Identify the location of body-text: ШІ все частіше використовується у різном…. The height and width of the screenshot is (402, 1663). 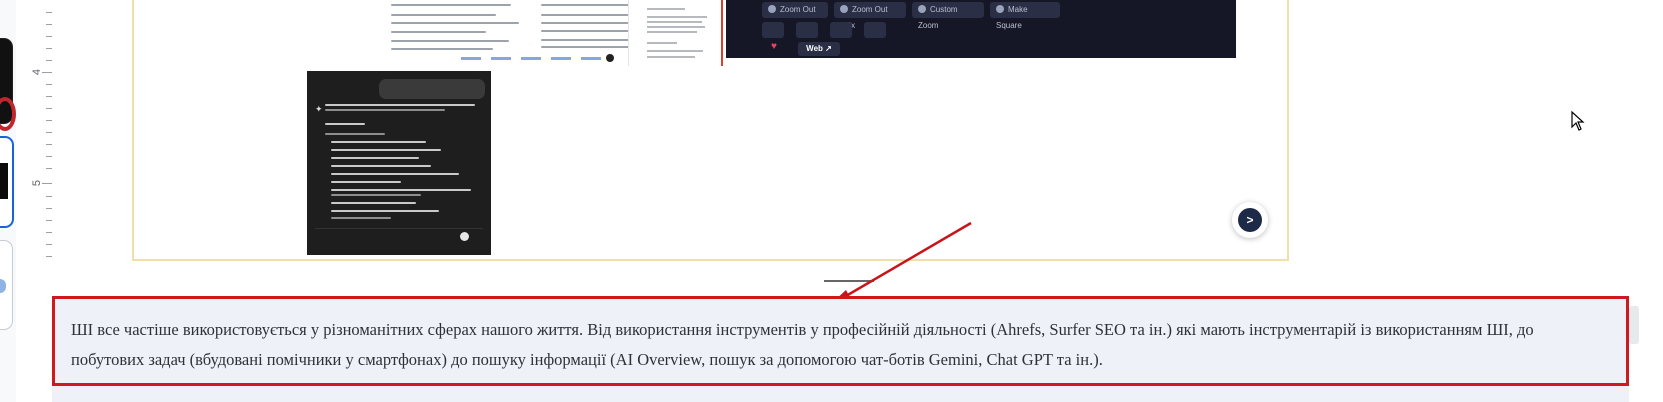
(834, 345).